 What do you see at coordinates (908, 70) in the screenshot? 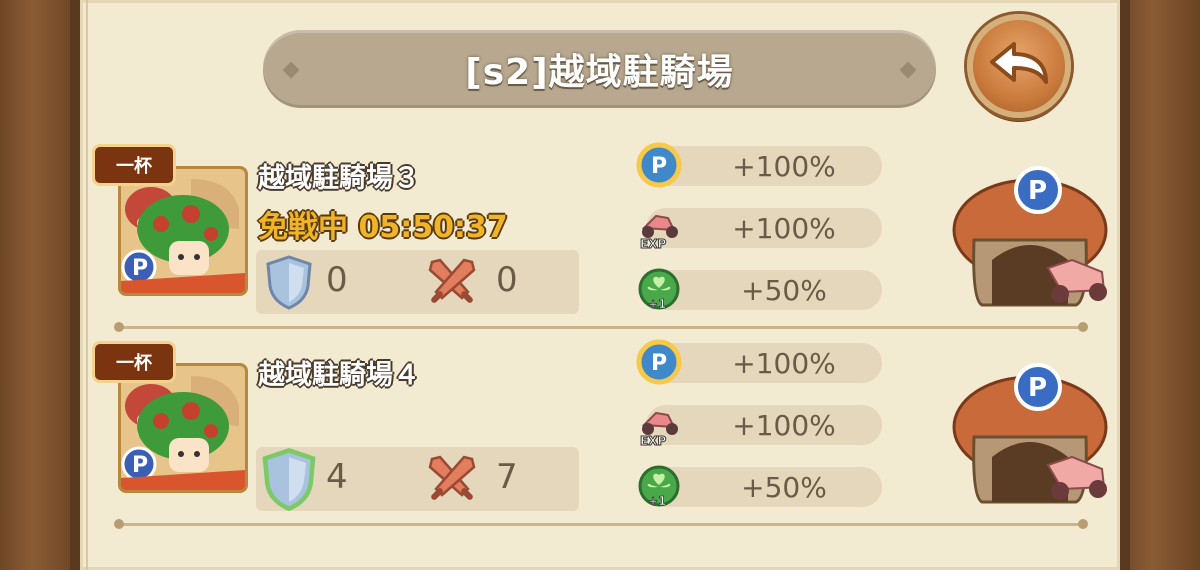
I see `title-diamond-right` at bounding box center [908, 70].